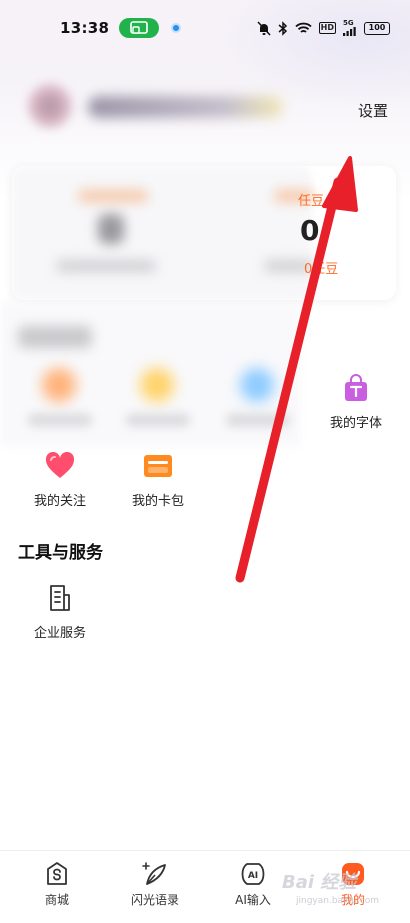  I want to click on profile-row, so click(208, 106).